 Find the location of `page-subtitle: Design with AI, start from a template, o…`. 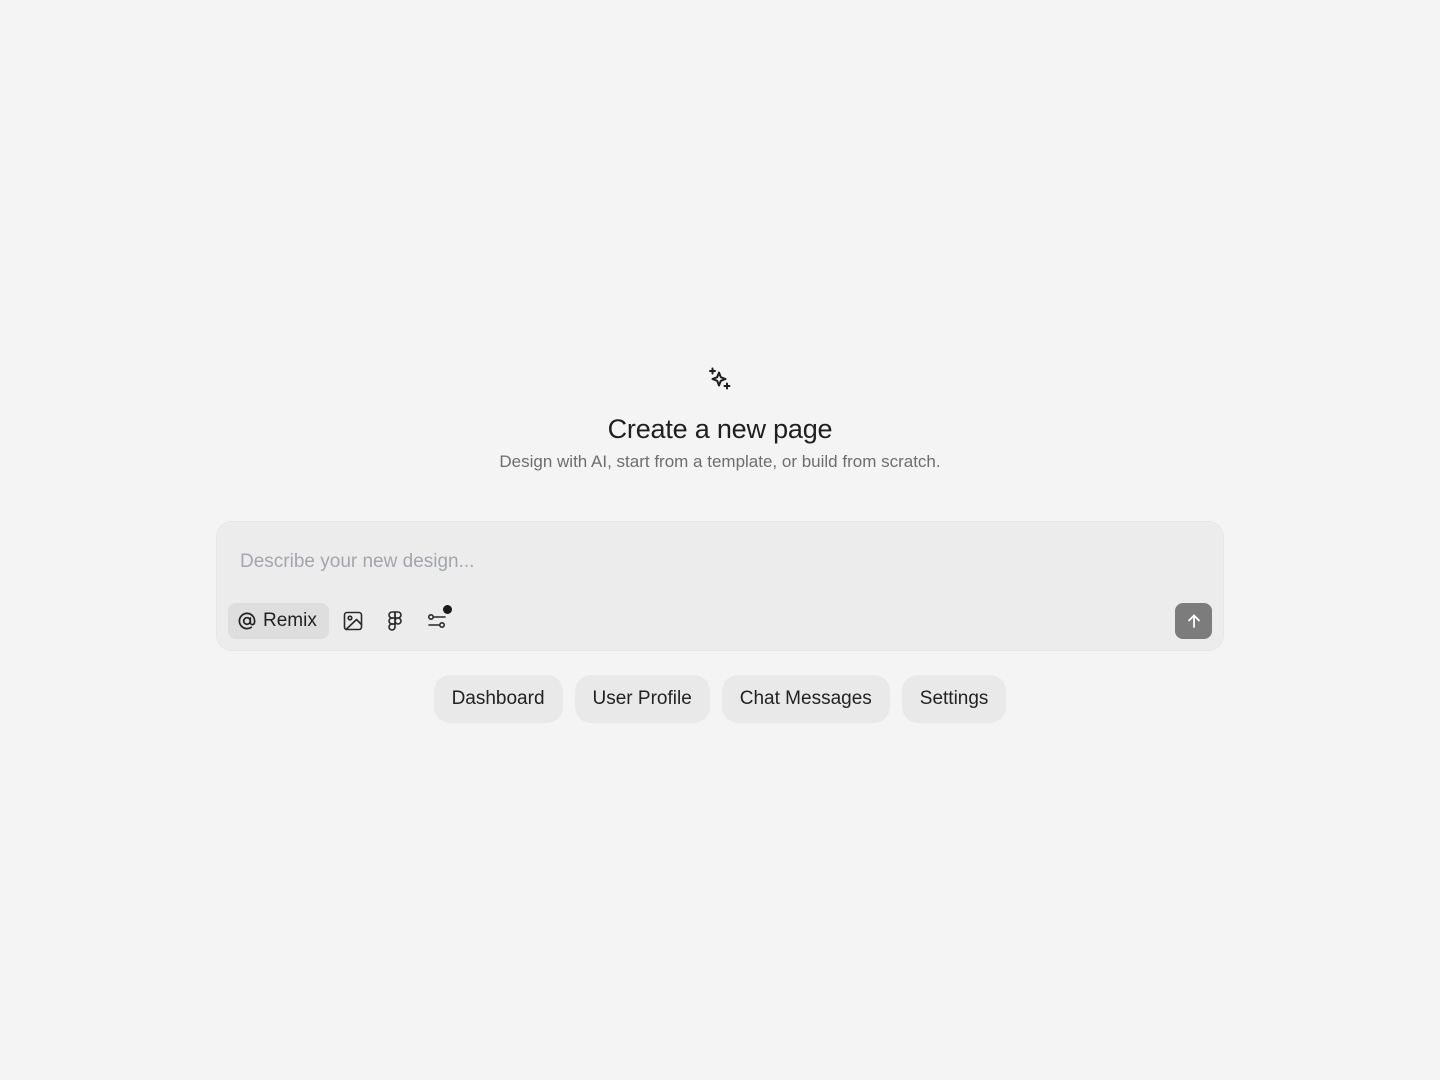

page-subtitle: Design with AI, start from a template, o… is located at coordinates (720, 461).